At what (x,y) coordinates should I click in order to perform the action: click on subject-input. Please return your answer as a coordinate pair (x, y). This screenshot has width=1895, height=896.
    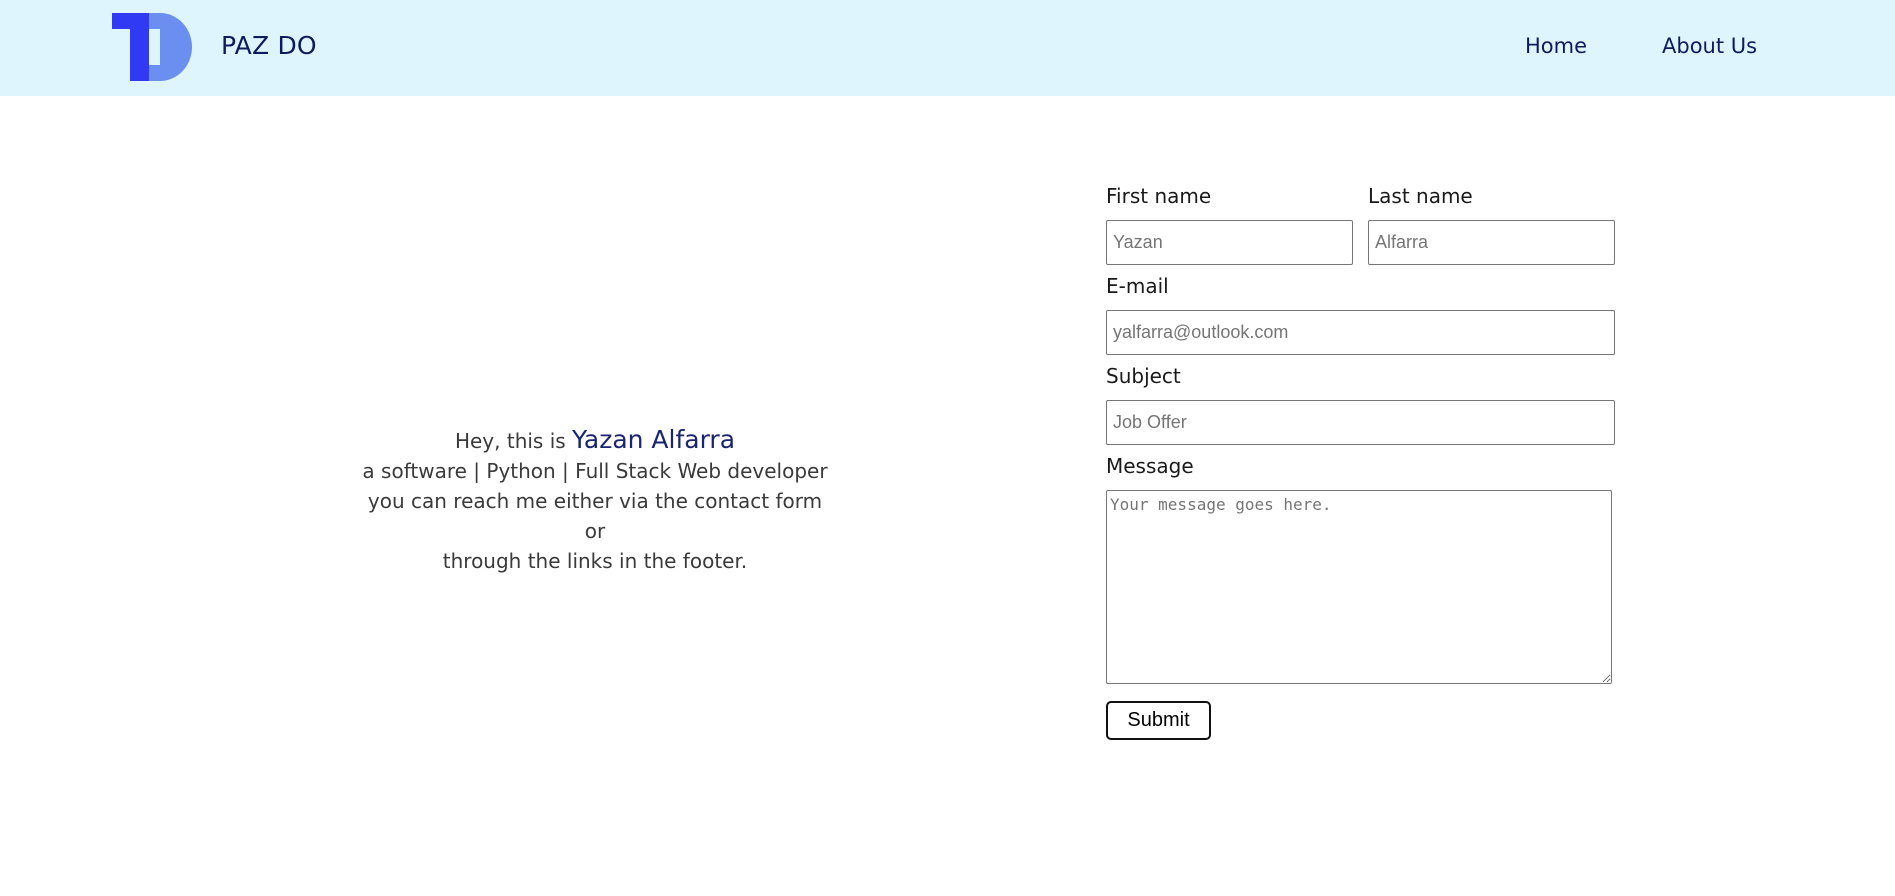
    Looking at the image, I should click on (1360, 422).